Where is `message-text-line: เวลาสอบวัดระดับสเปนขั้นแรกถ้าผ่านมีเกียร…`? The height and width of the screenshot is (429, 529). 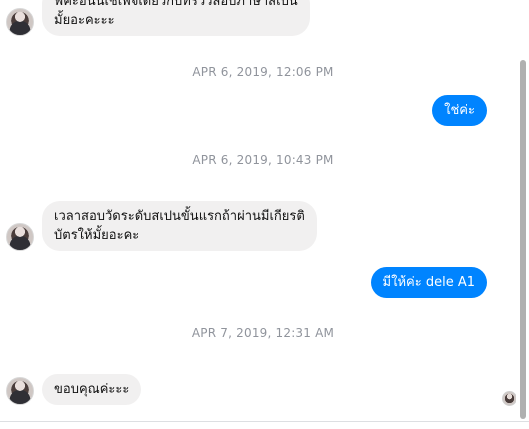
message-text-line: เวลาสอบวัดระดับสเปนขั้นแรกถ้าผ่านมีเกียร… is located at coordinates (179, 216).